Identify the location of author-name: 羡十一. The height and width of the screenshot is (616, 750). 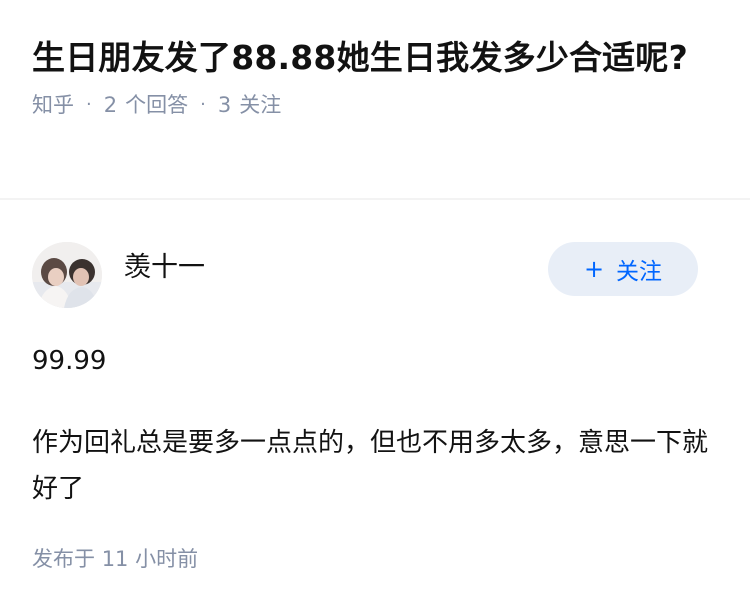
(164, 268).